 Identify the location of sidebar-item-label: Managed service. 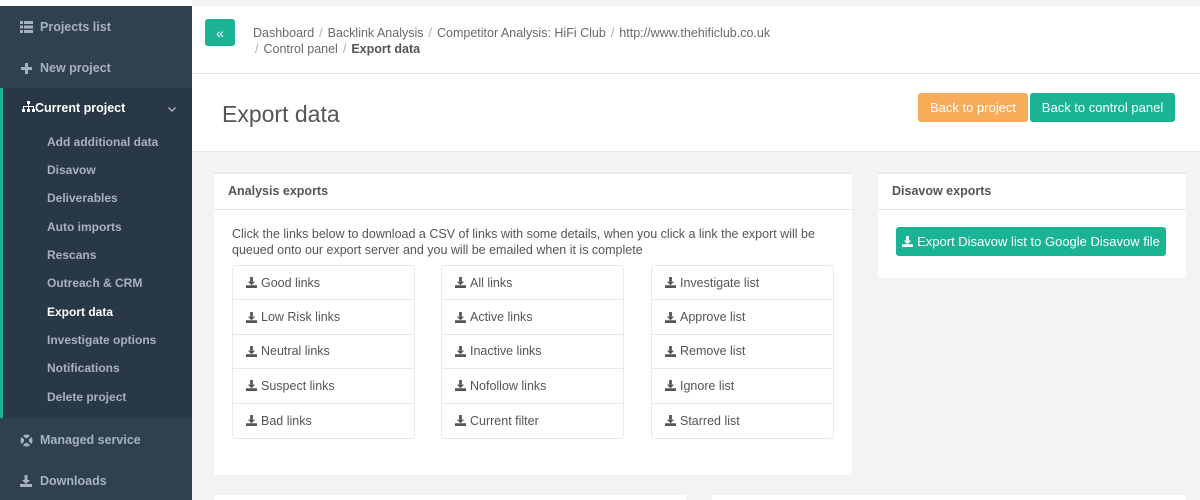
(90, 440).